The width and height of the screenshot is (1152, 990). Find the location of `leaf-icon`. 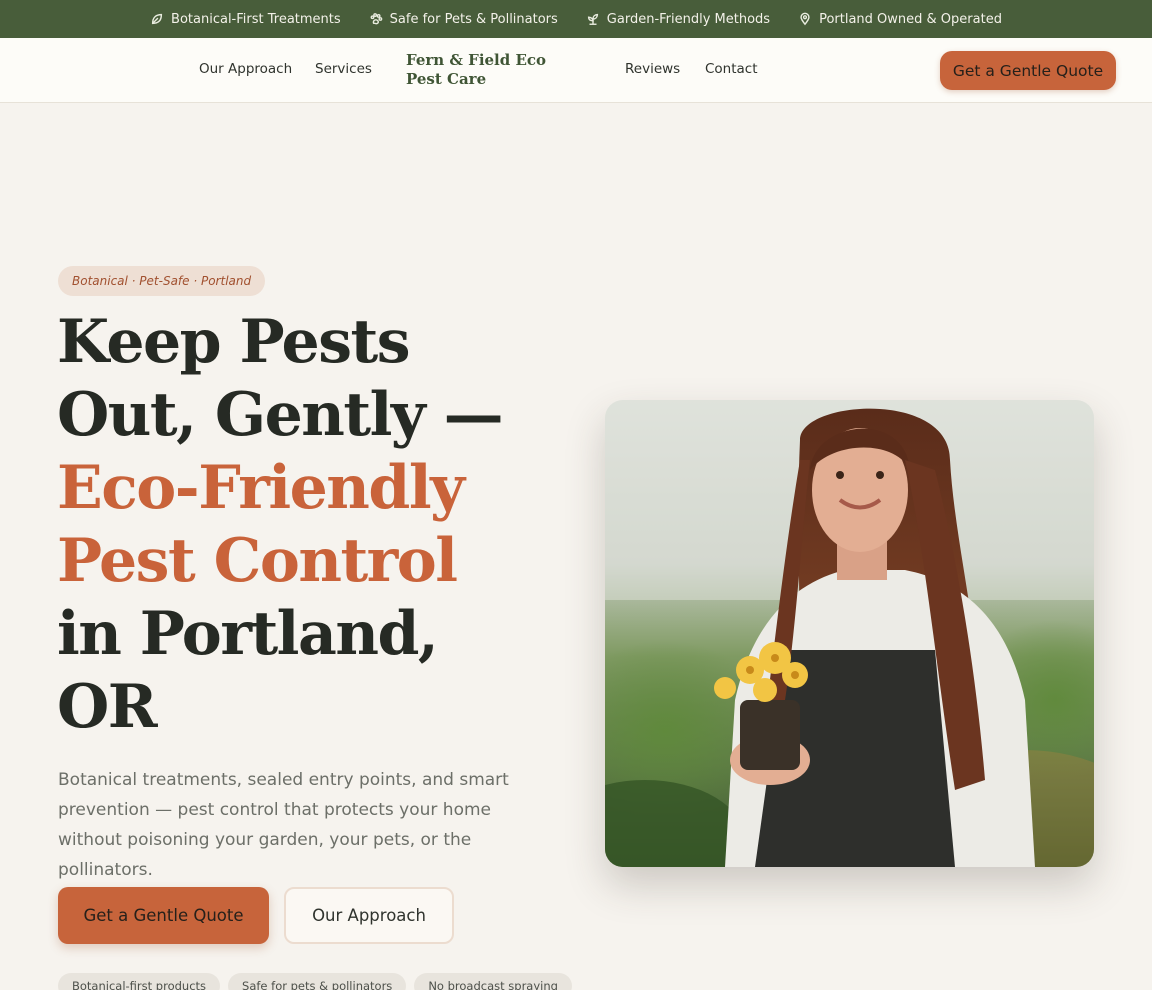

leaf-icon is located at coordinates (157, 19).